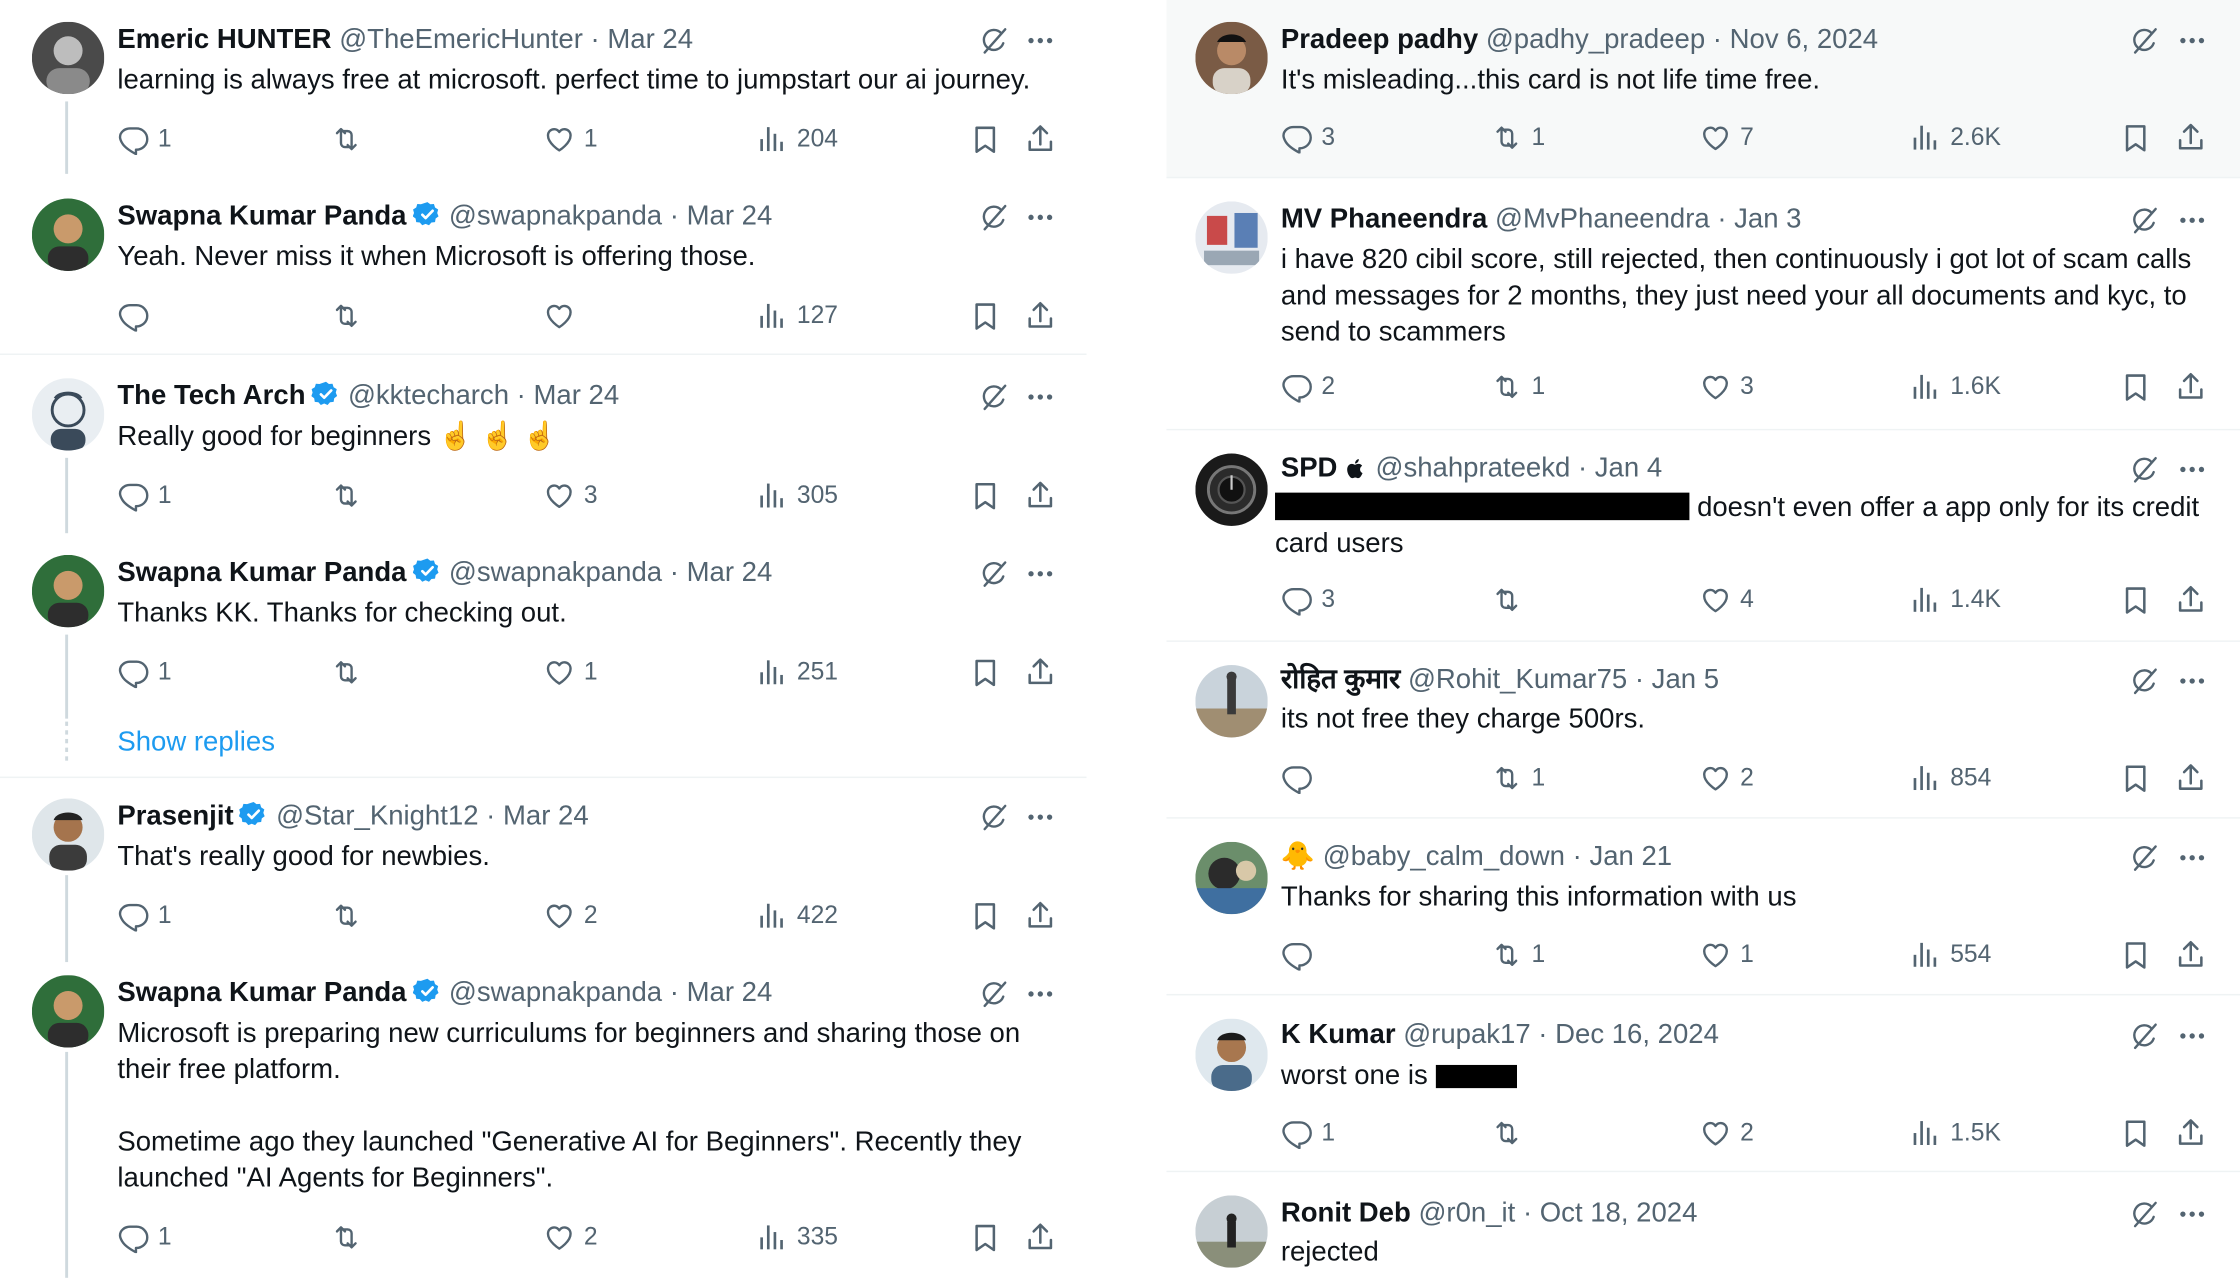 The height and width of the screenshot is (1278, 2240). Describe the element at coordinates (137, 315) in the screenshot. I see `reply-button` at that location.